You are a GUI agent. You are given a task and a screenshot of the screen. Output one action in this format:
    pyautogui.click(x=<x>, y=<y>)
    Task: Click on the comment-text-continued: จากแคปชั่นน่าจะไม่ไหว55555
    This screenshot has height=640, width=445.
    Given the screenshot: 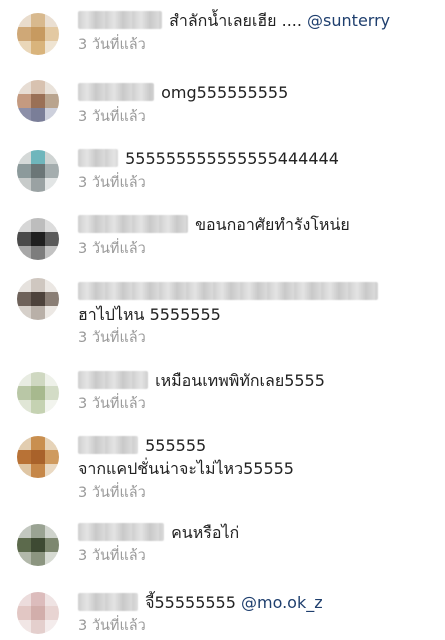 What is the action you would take?
    pyautogui.click(x=186, y=468)
    